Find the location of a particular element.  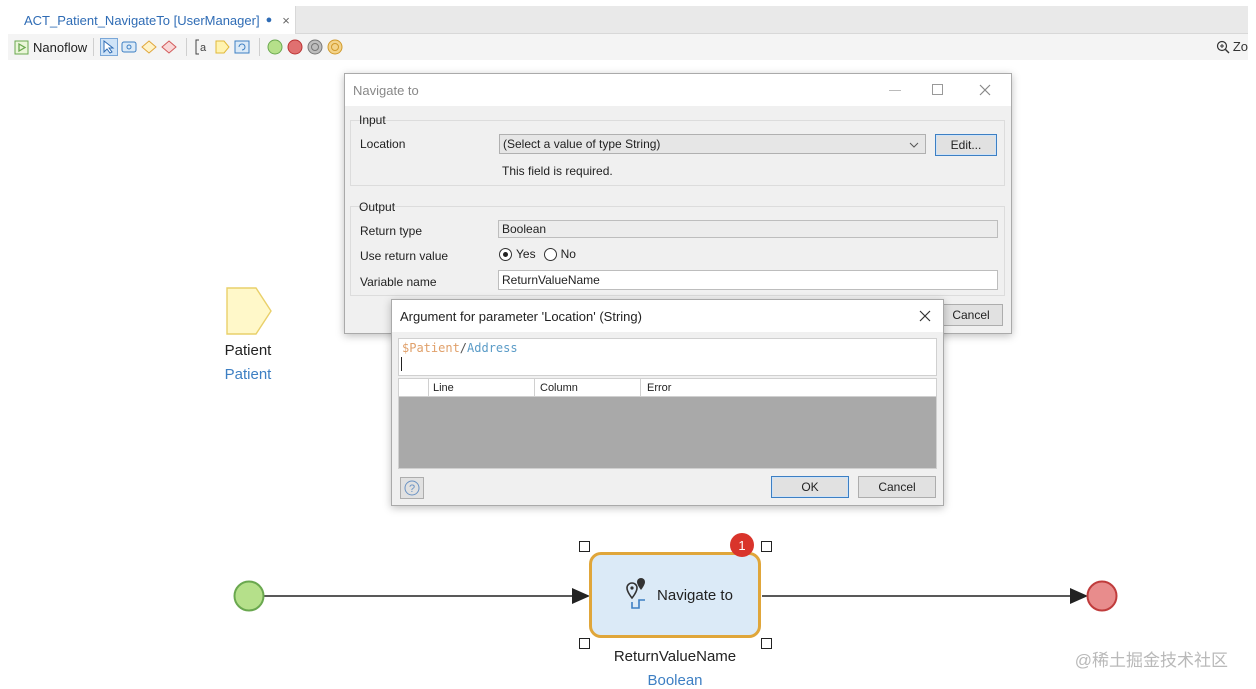

loop-tool-icon is located at coordinates (242, 47).